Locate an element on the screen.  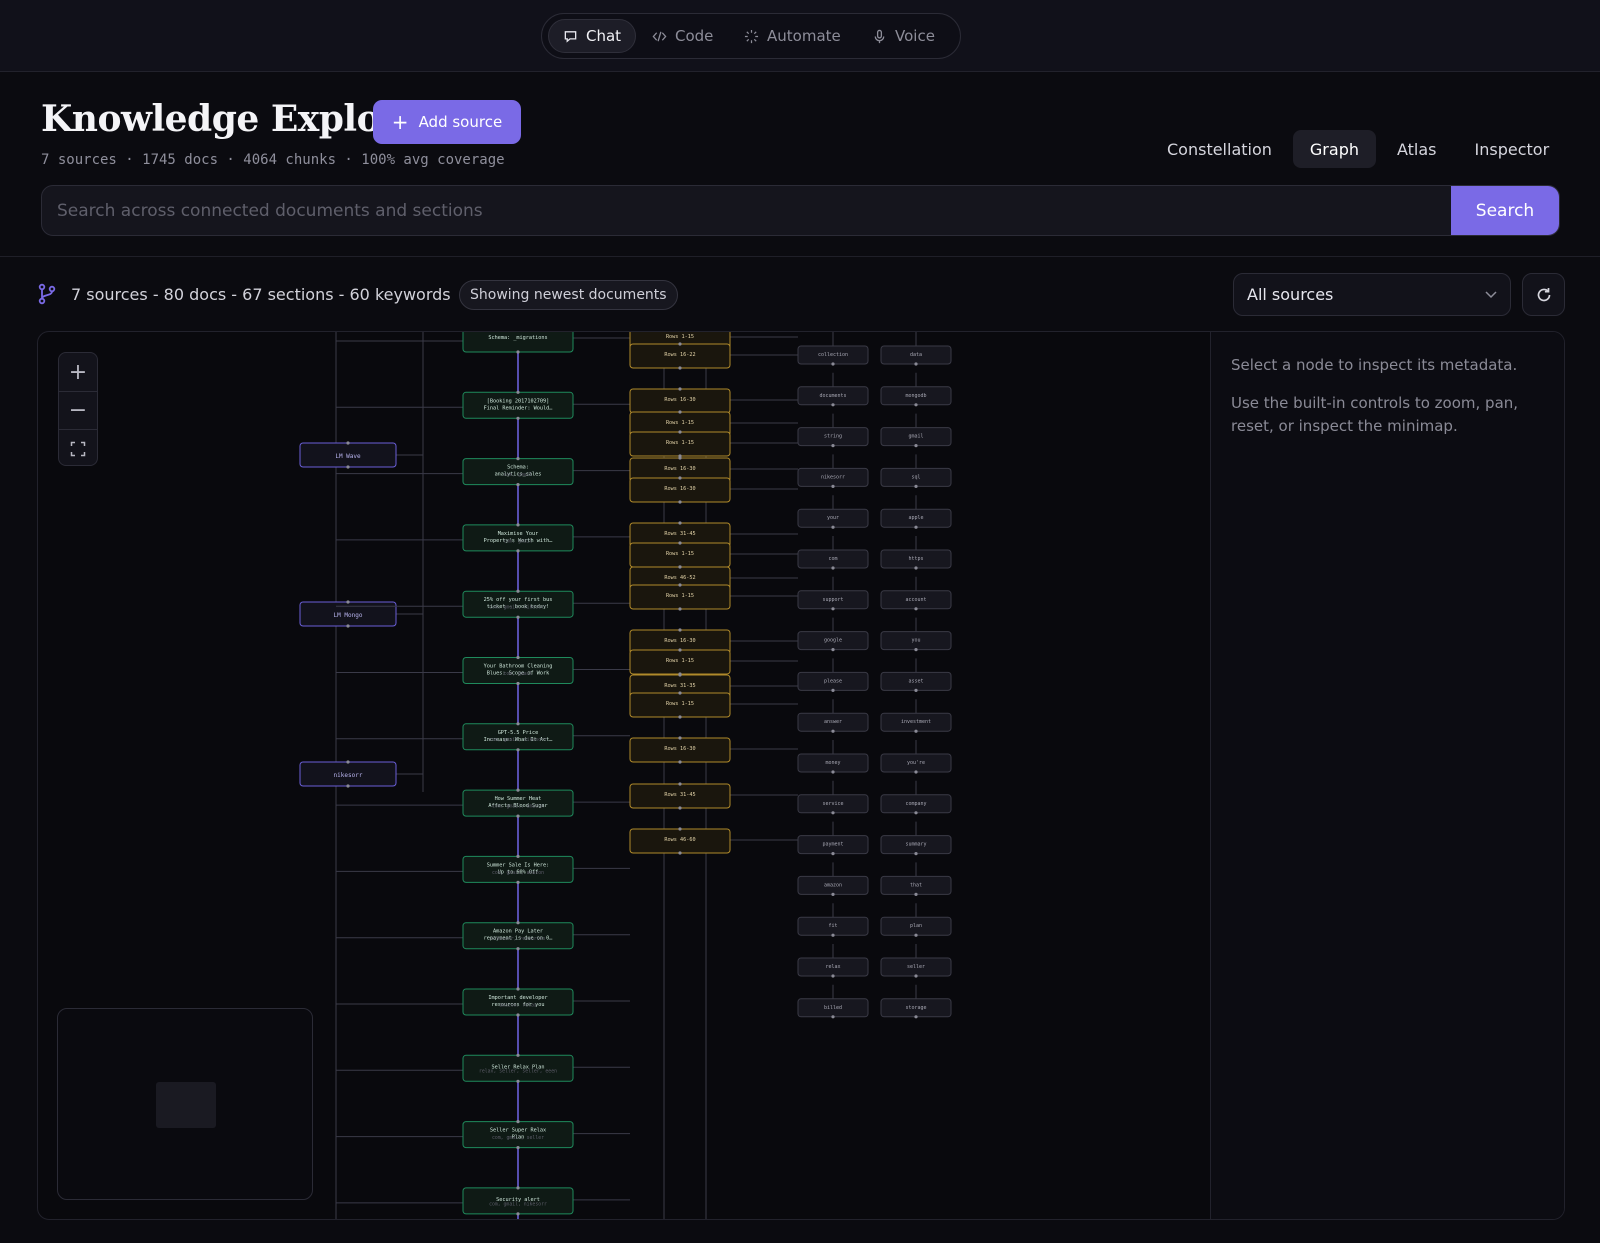
keyword-node-label: string is located at coordinates (833, 437).